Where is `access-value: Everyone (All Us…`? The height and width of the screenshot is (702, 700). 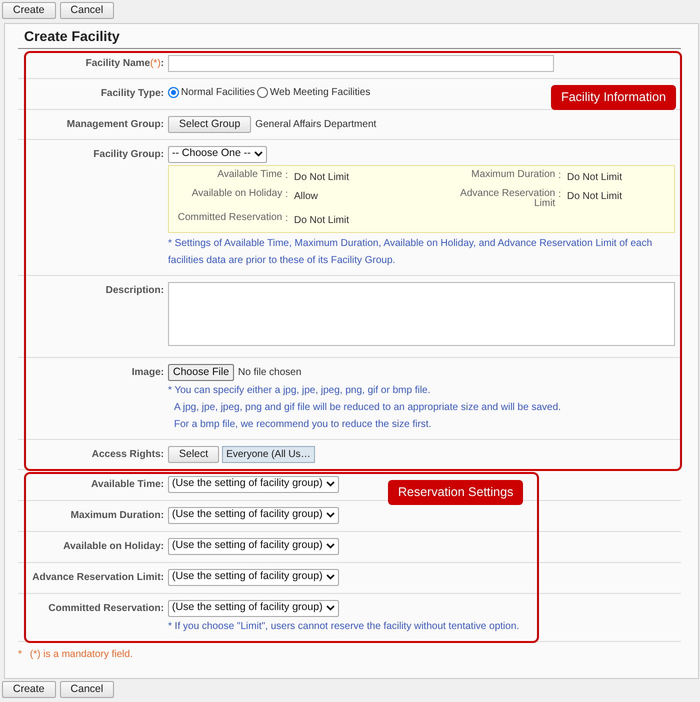
access-value: Everyone (All Us… is located at coordinates (268, 454).